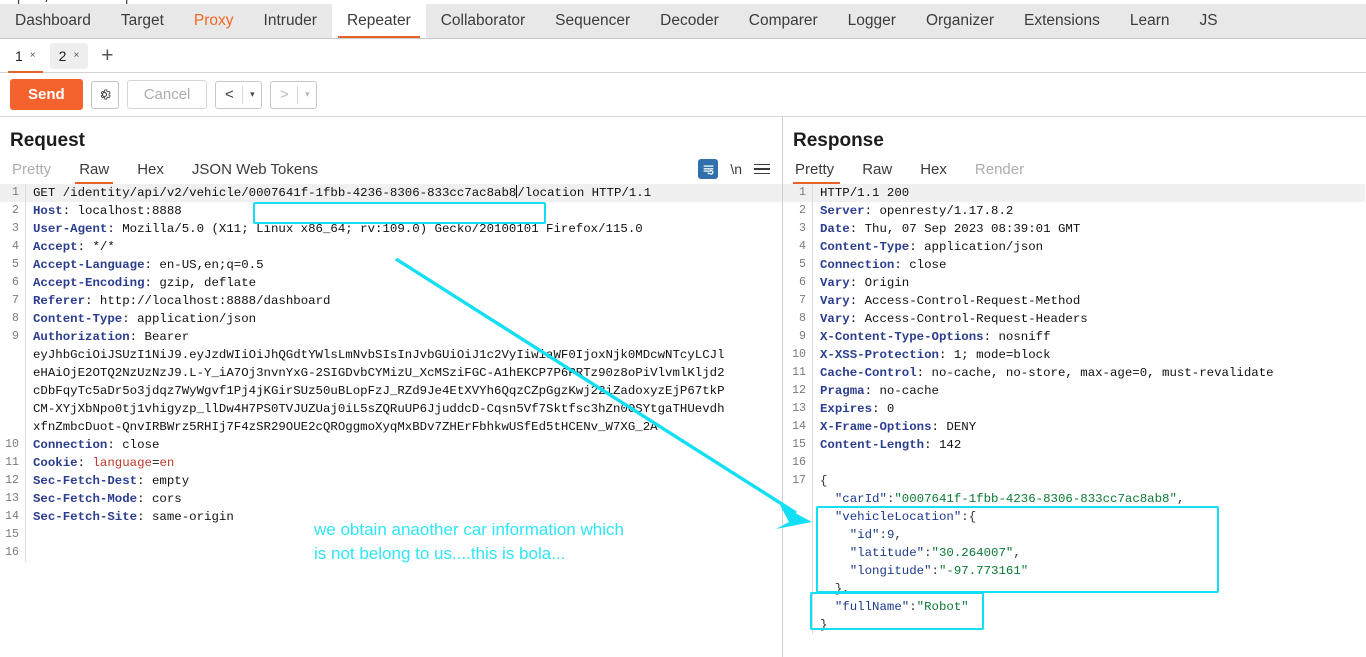 The width and height of the screenshot is (1366, 657). What do you see at coordinates (290, 21) in the screenshot?
I see `nav-tab-intruder: Intruder` at bounding box center [290, 21].